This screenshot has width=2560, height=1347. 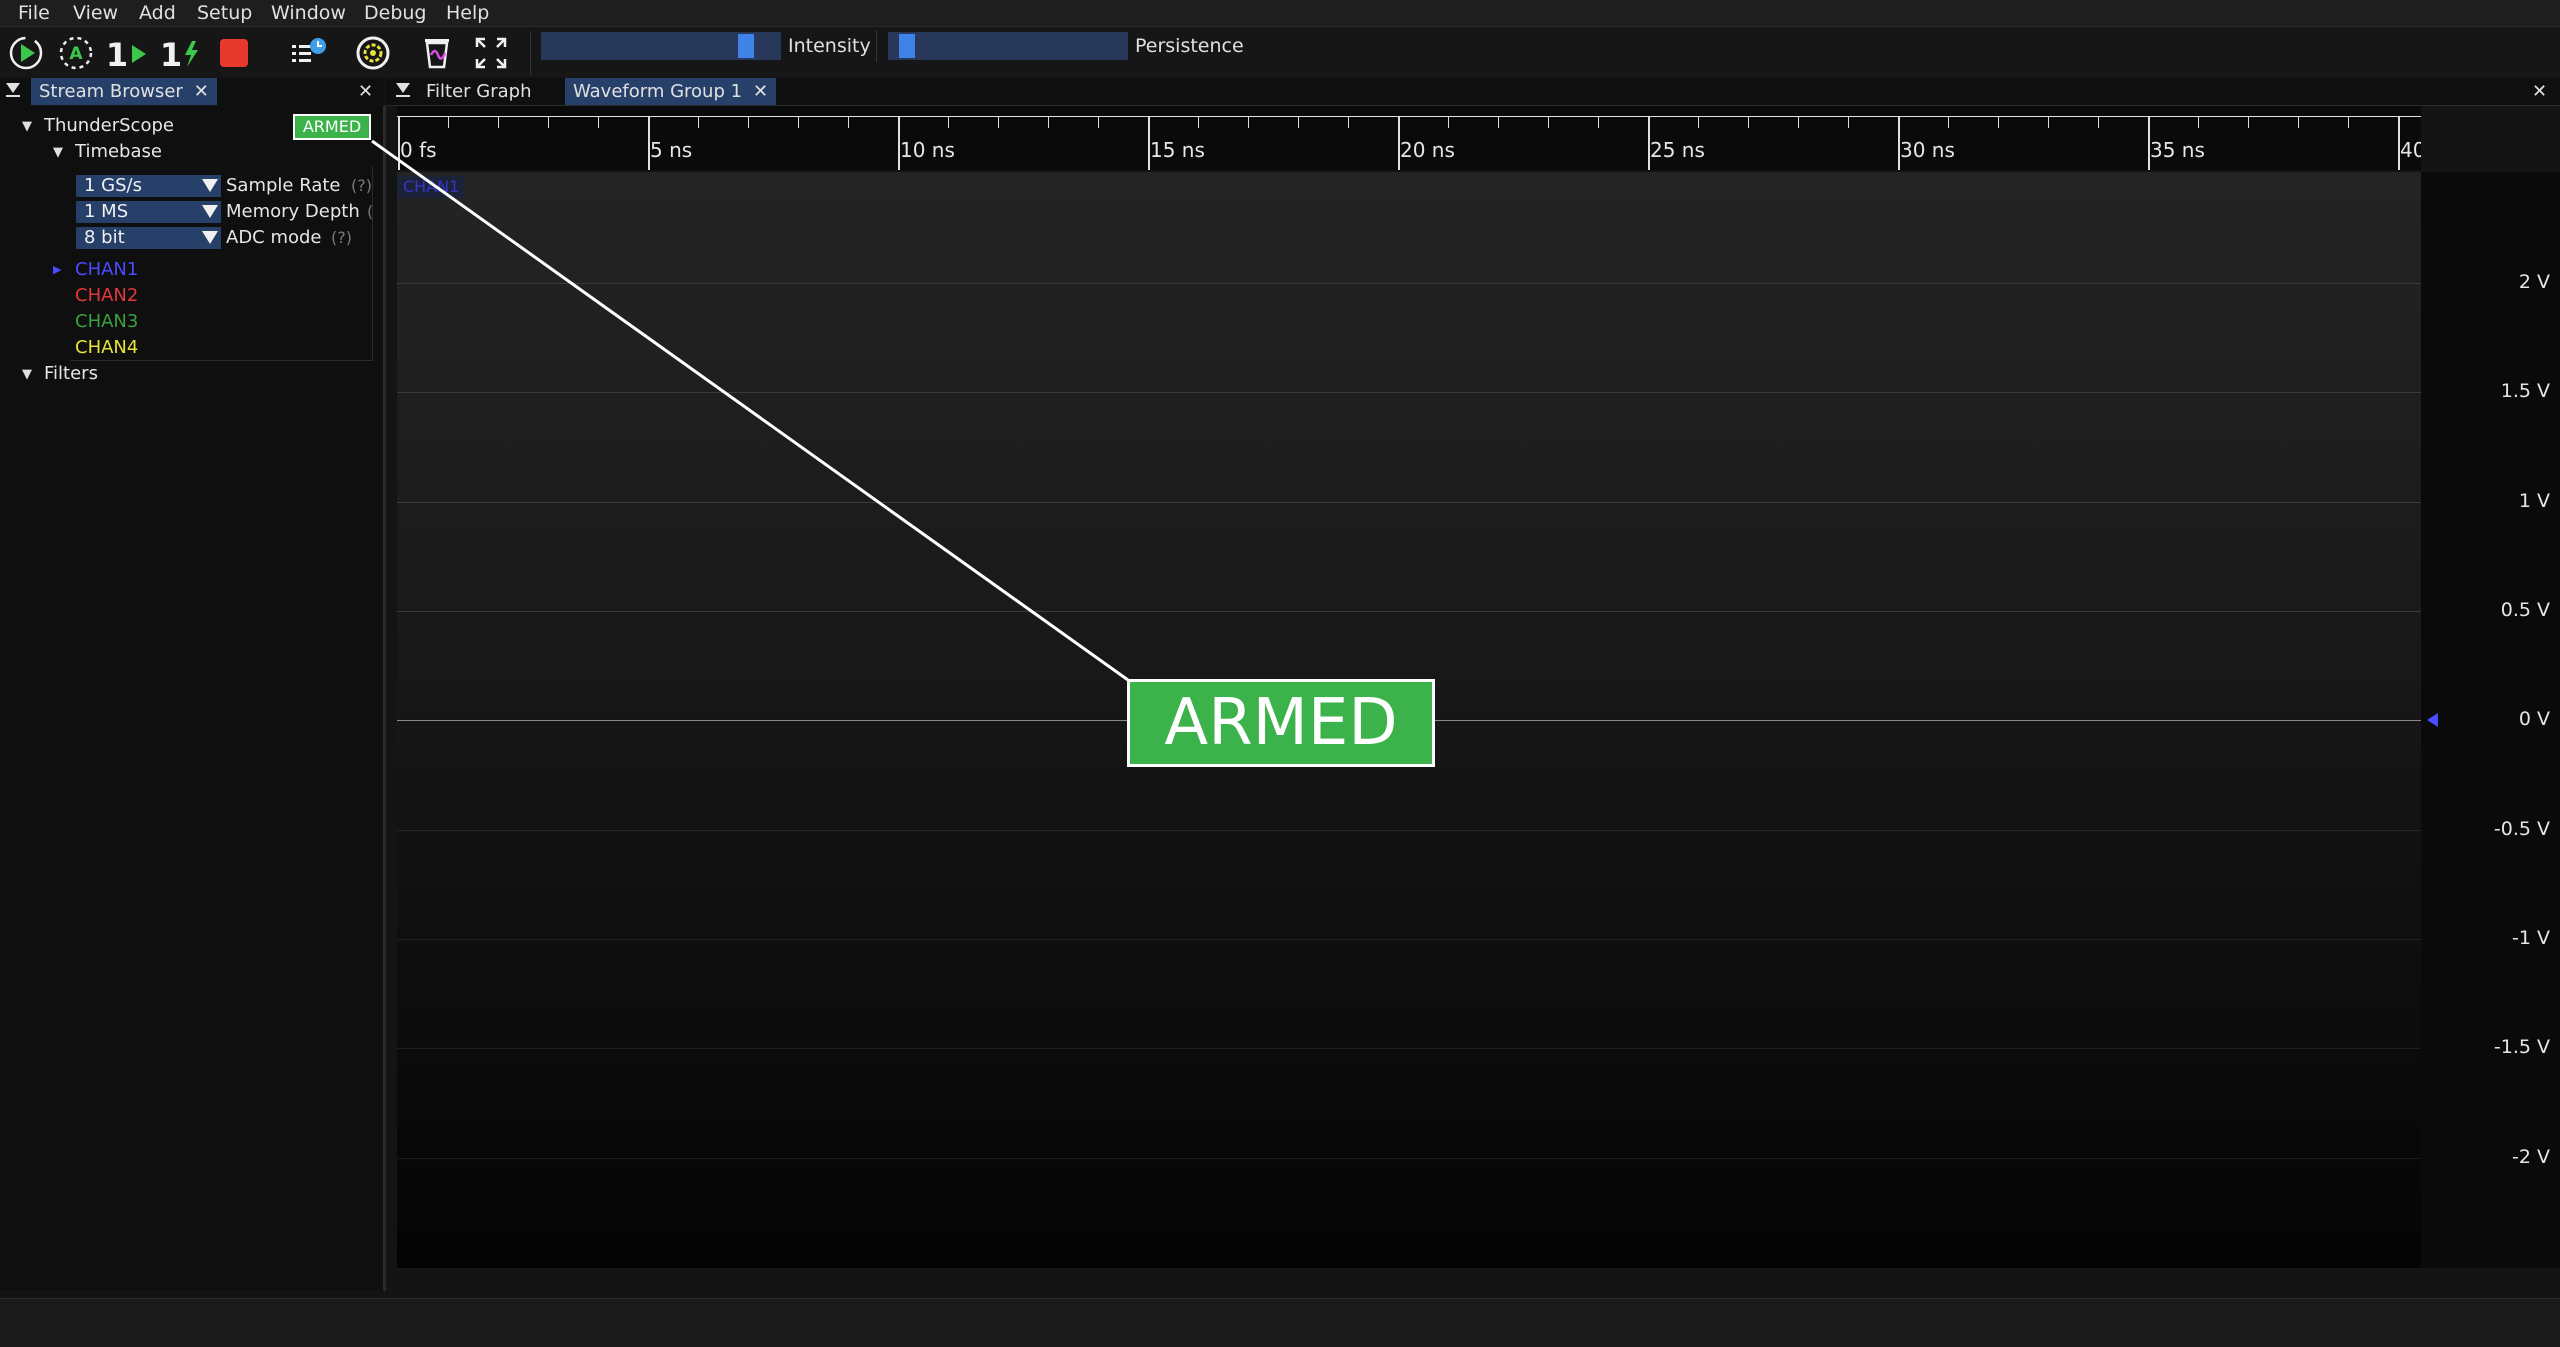 What do you see at coordinates (157, 13) in the screenshot?
I see `menu-add: Add` at bounding box center [157, 13].